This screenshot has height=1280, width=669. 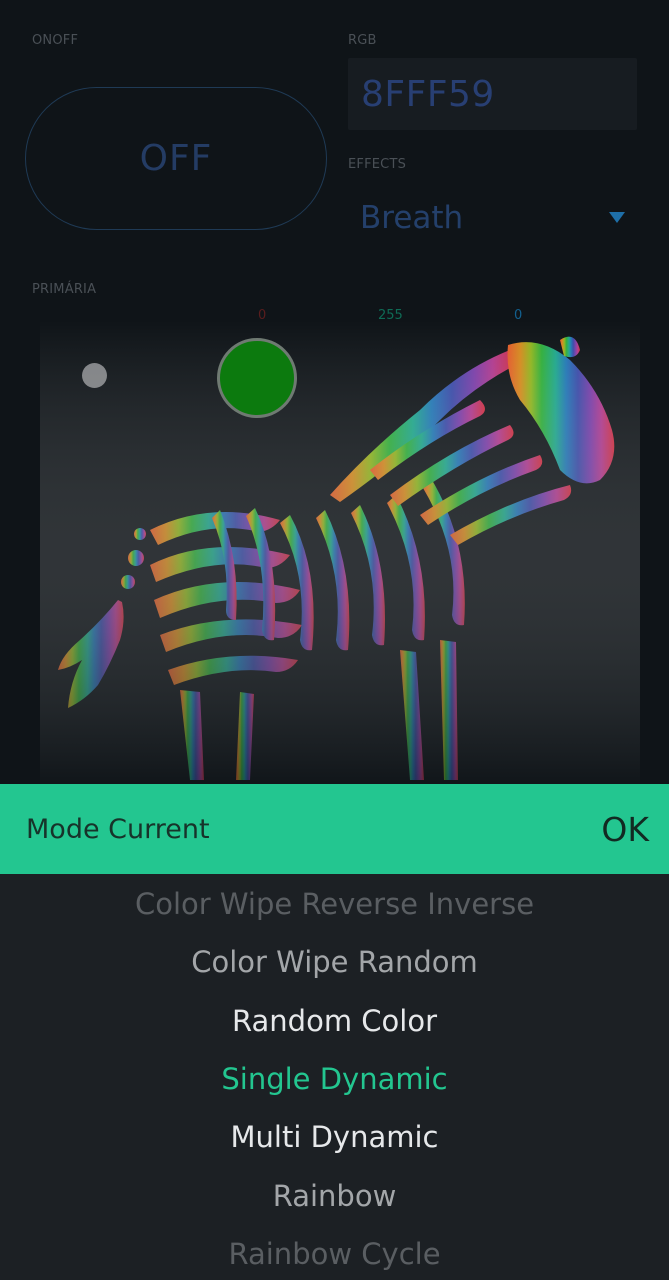 I want to click on effects-label: EFFECTS, so click(x=377, y=164).